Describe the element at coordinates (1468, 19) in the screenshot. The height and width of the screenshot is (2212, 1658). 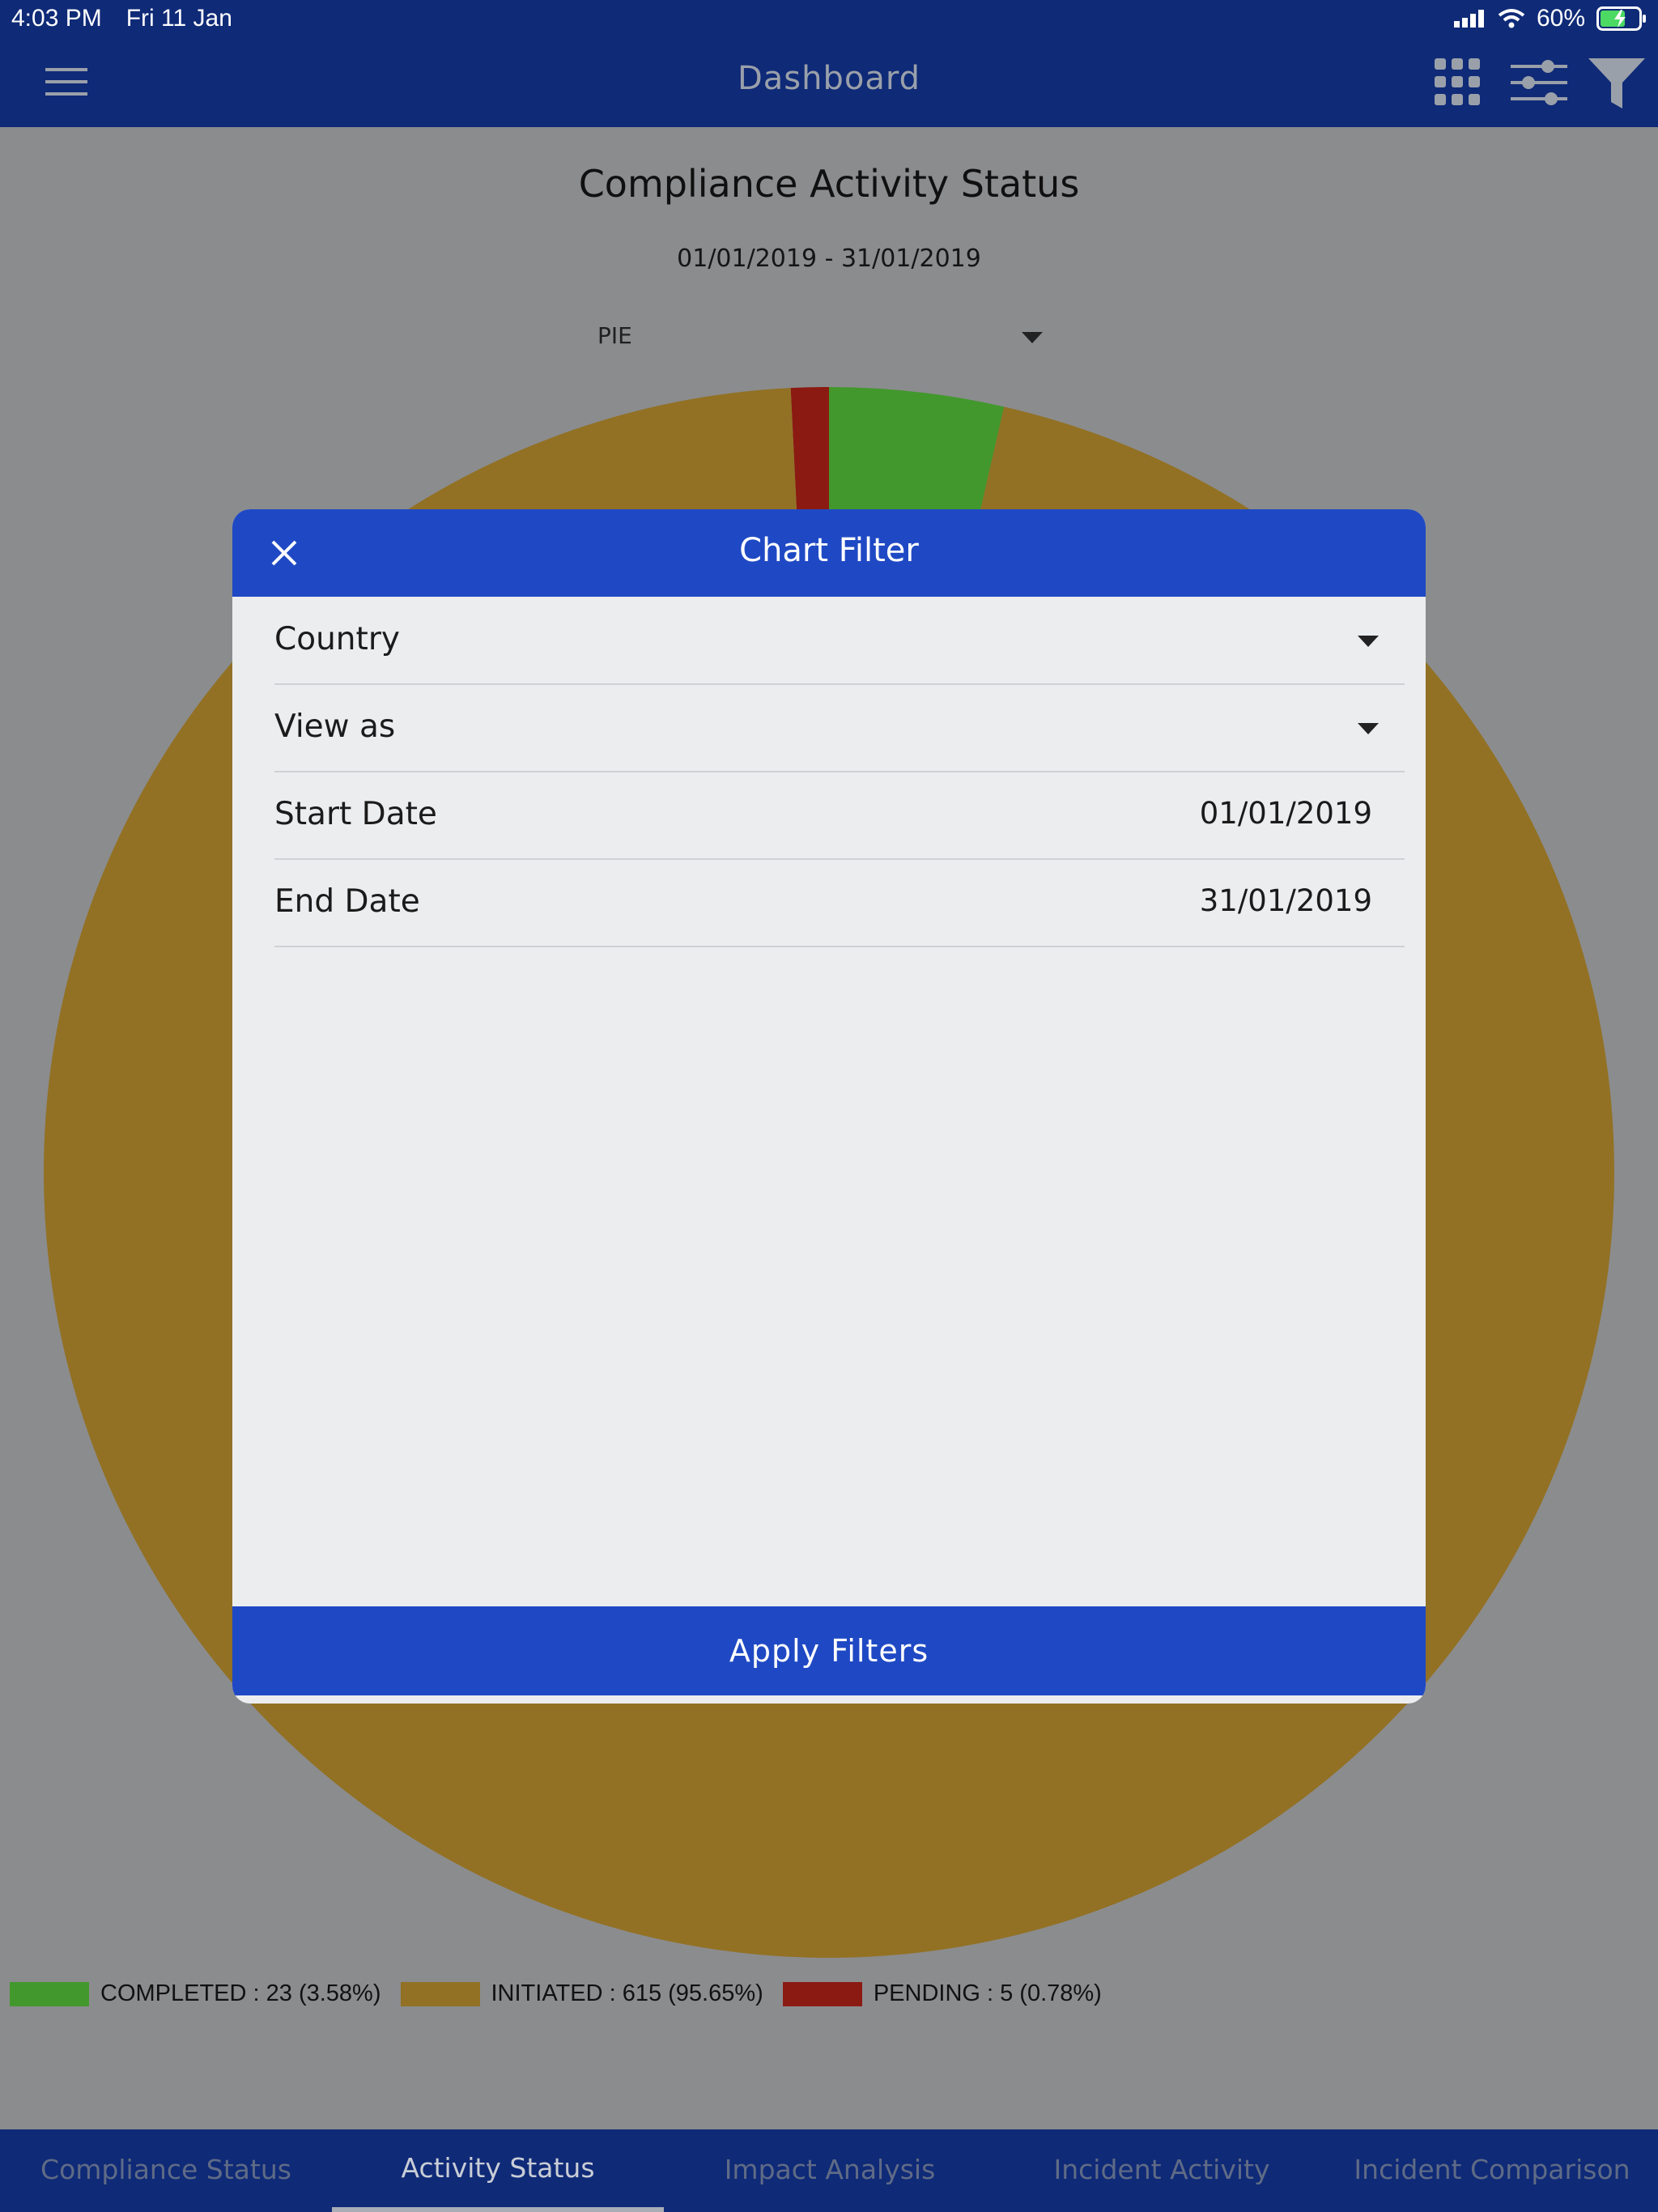
I see `signal-icon` at that location.